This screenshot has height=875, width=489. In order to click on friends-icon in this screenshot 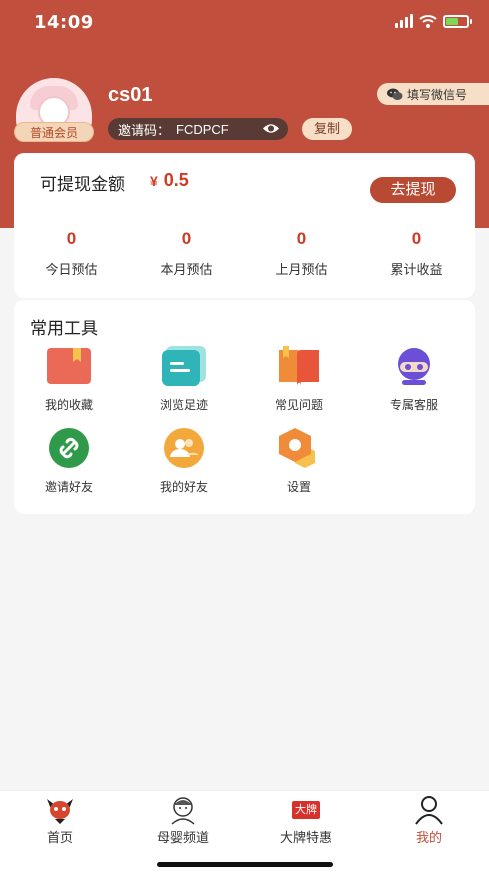, I will do `click(184, 448)`.